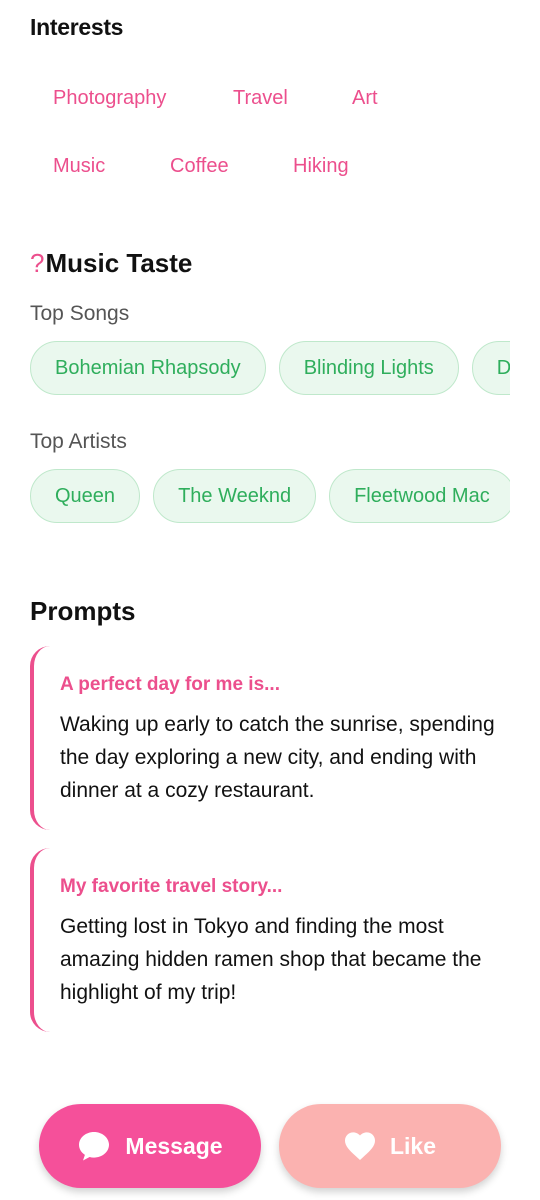 This screenshot has width=540, height=1200. Describe the element at coordinates (37, 263) in the screenshot. I see `music-taste-icon: ?` at that location.